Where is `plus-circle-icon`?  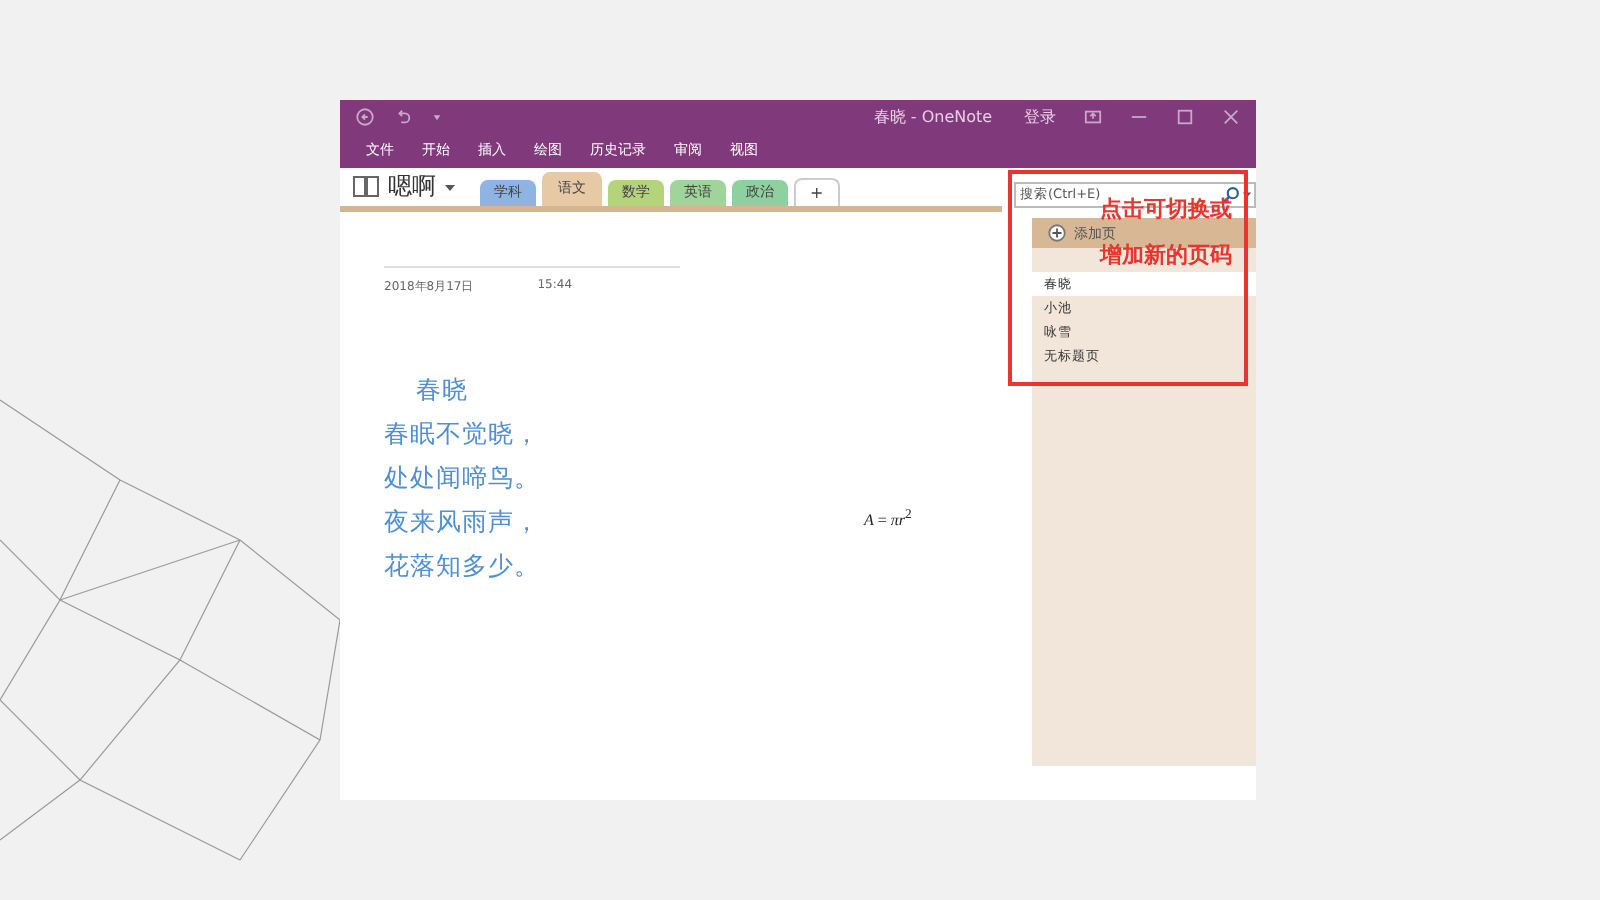
plus-circle-icon is located at coordinates (1057, 233).